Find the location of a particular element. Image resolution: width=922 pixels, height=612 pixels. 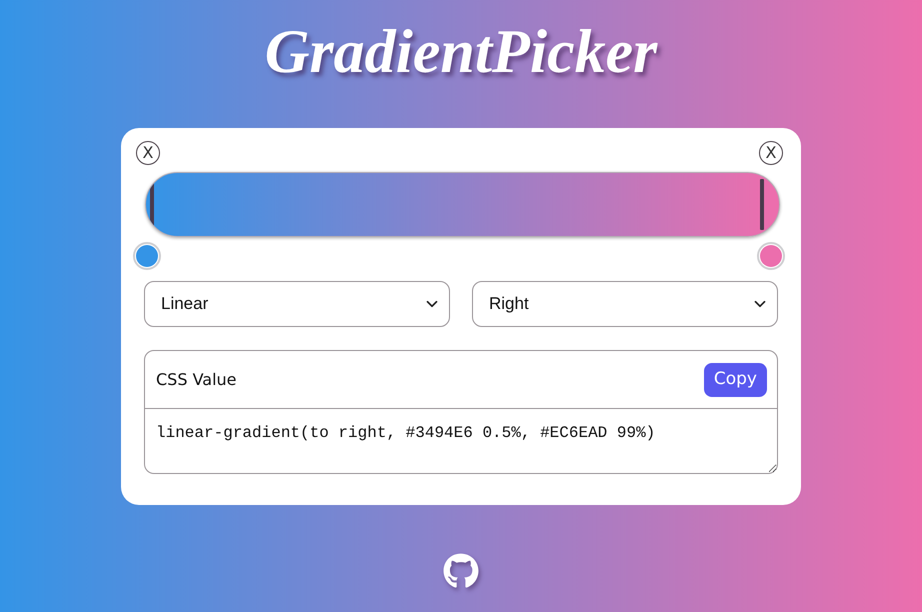

stop-handle is located at coordinates (762, 204).